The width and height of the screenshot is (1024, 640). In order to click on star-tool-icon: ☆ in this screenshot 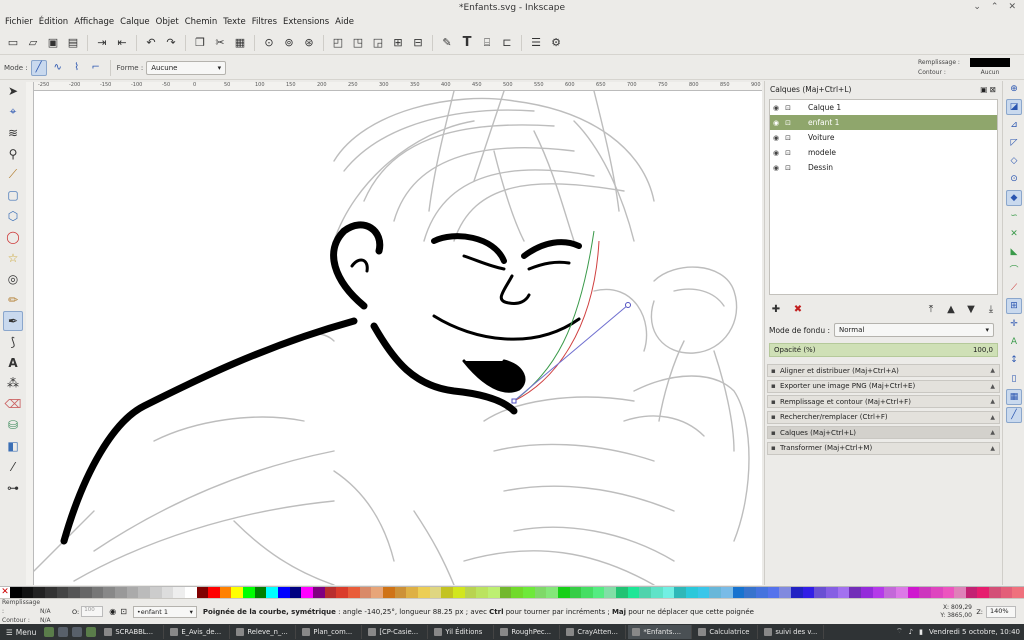, I will do `click(13, 258)`.